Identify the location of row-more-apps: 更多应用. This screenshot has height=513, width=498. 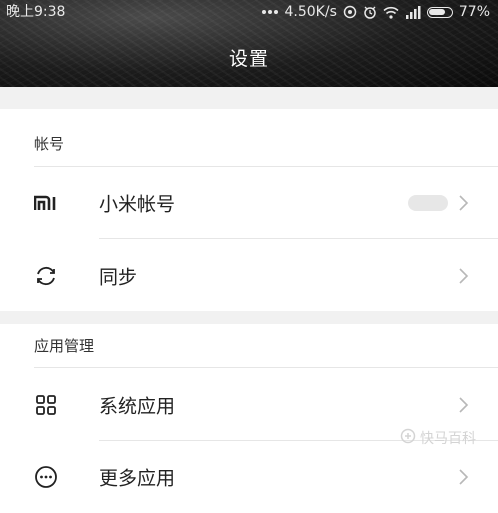
(249, 477).